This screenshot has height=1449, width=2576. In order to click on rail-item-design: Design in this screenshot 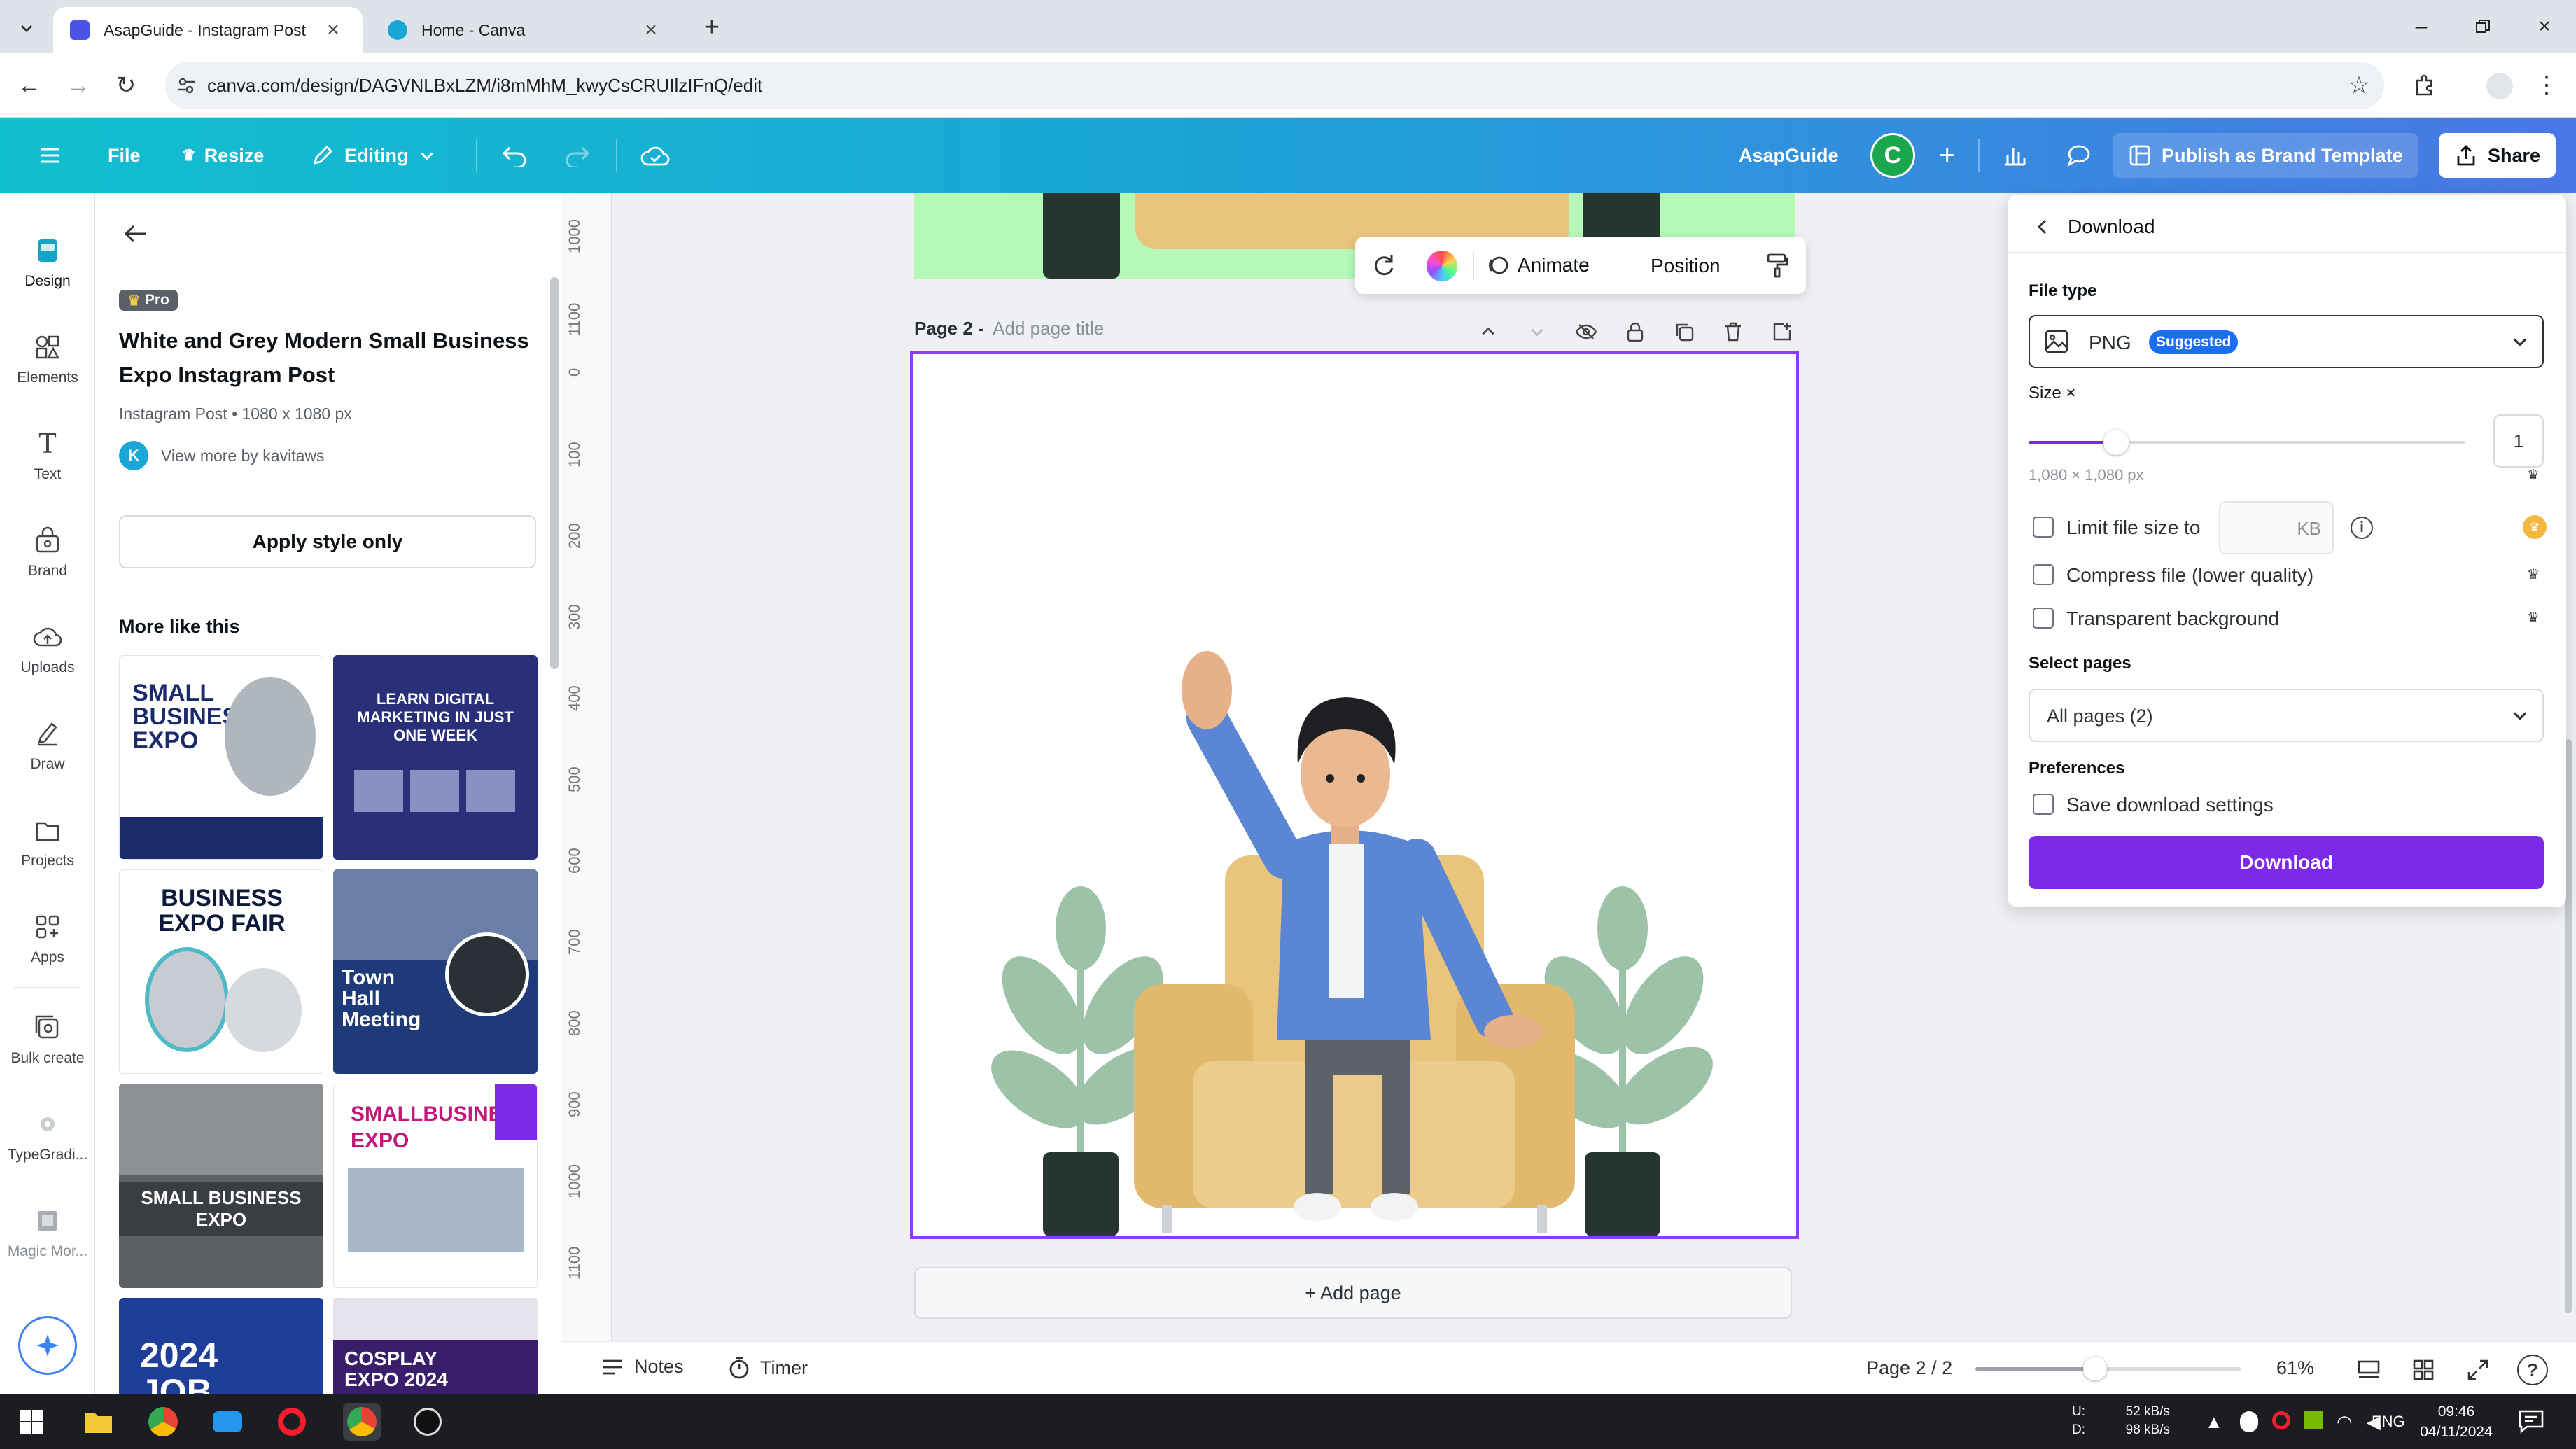, I will do `click(47, 262)`.